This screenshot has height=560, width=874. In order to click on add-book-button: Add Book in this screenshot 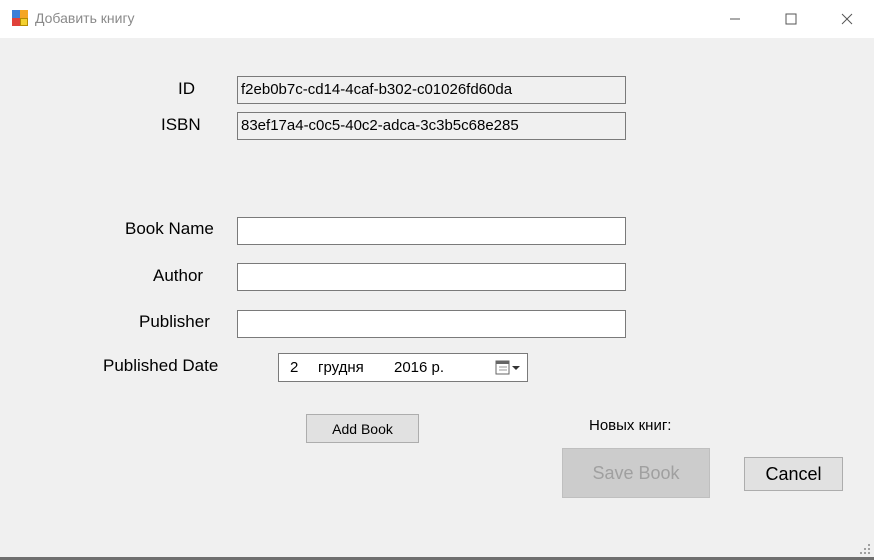, I will do `click(362, 428)`.